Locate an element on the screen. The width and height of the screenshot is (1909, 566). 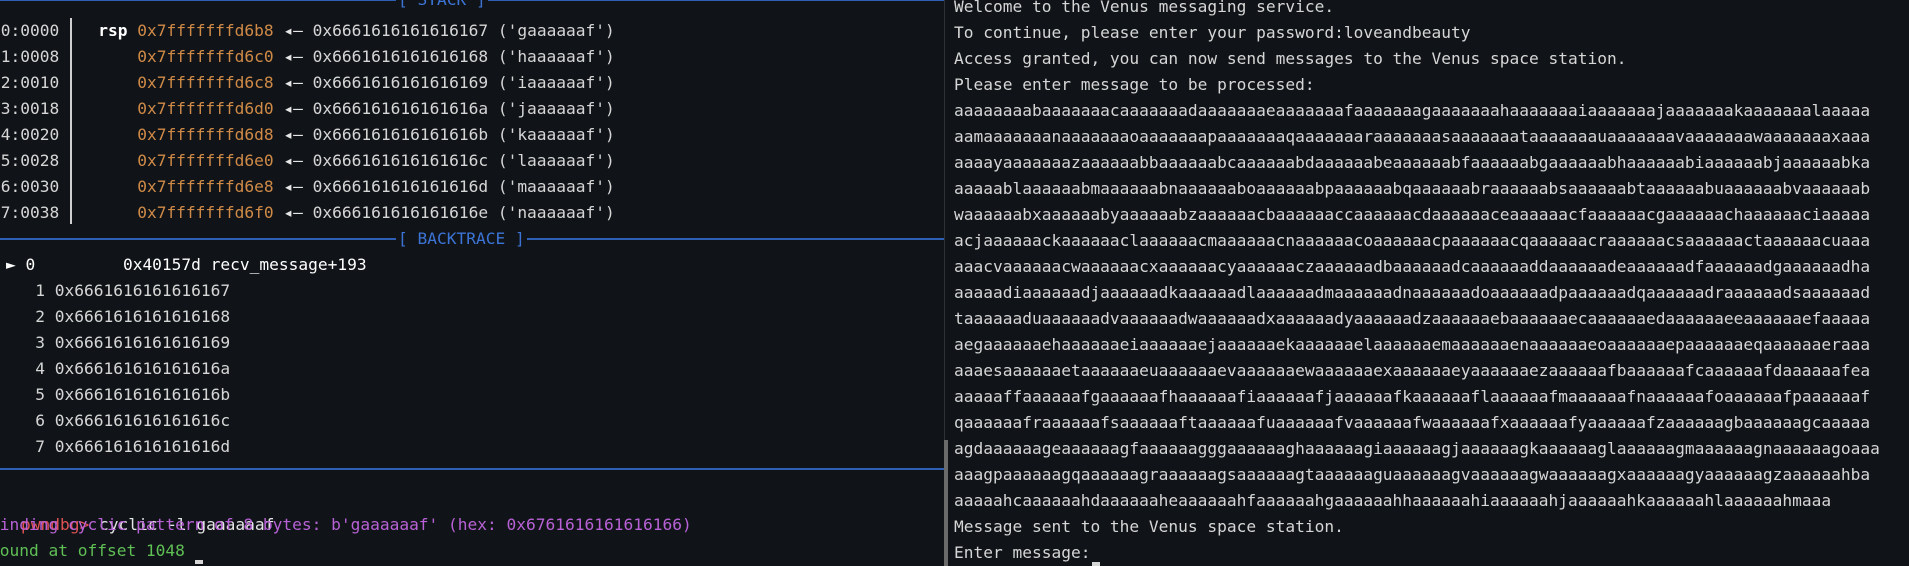
cyclic-found-text: Found at offset 1048 is located at coordinates (92, 550).